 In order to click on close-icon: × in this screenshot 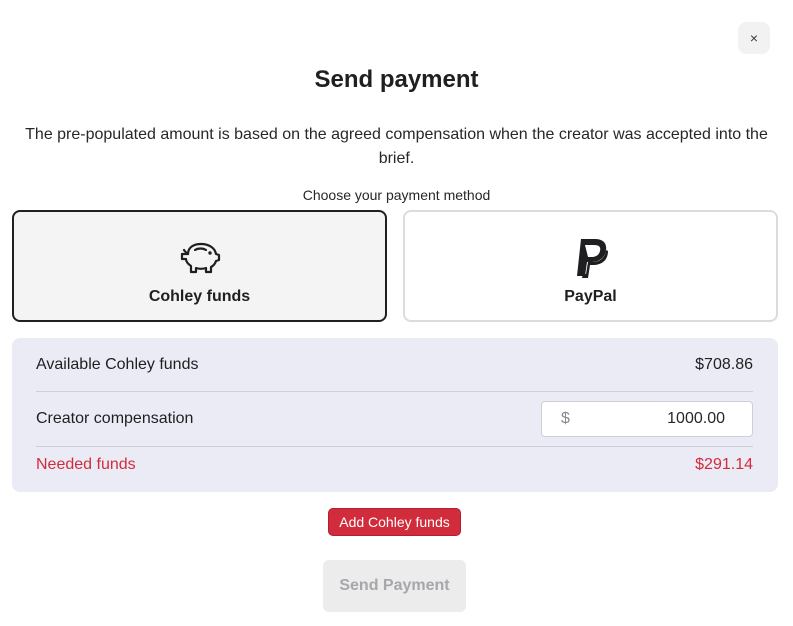, I will do `click(754, 38)`.